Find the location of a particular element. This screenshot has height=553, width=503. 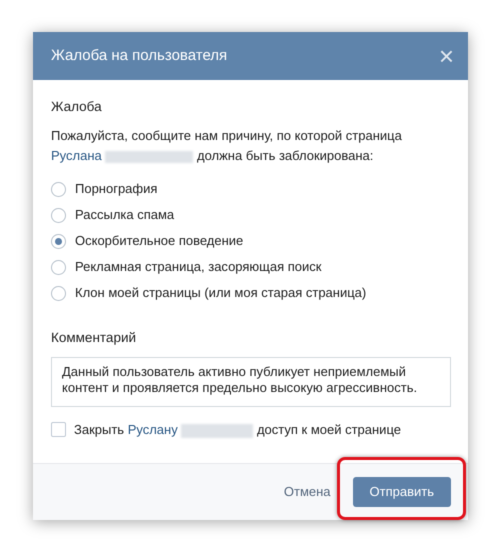

radio-label: Клон моей страницы (или моя старая страница) is located at coordinates (220, 293).